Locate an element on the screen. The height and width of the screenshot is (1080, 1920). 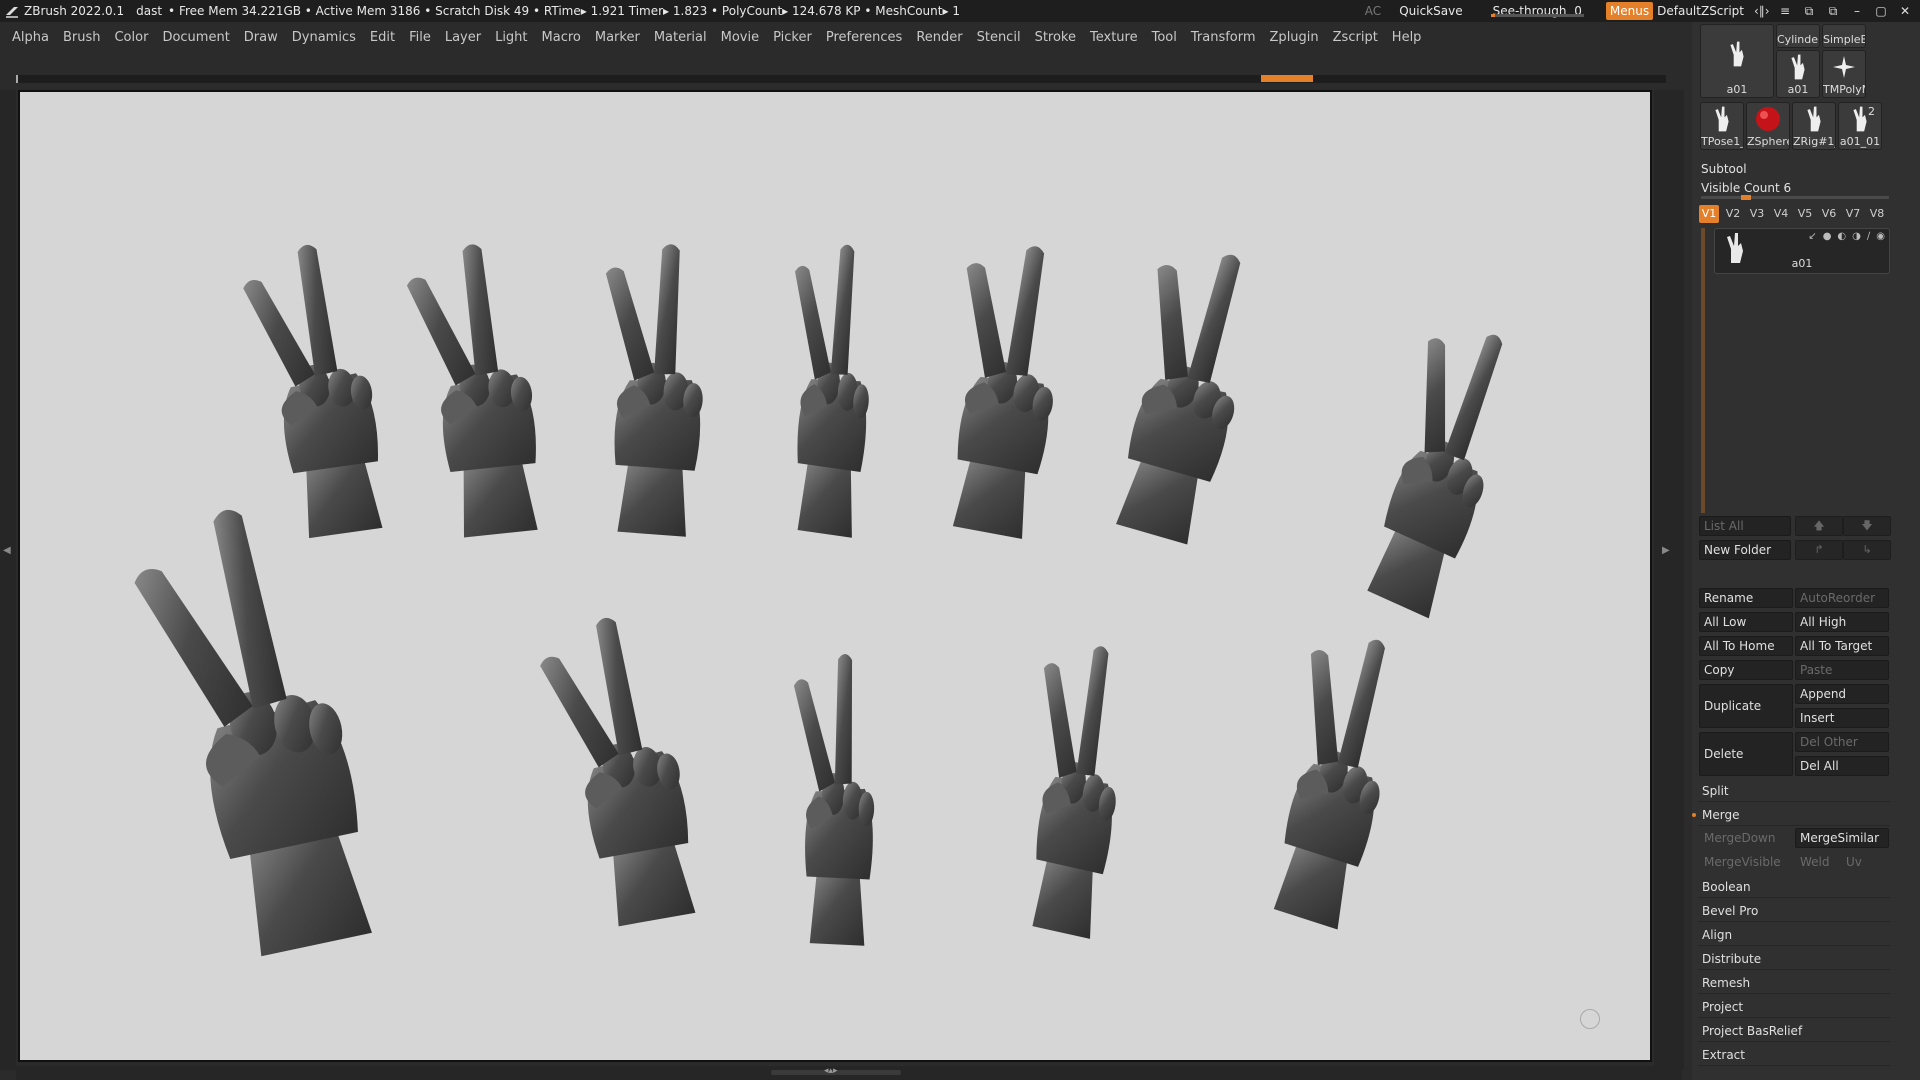
folder-icon: ↙ is located at coordinates (1812, 236).